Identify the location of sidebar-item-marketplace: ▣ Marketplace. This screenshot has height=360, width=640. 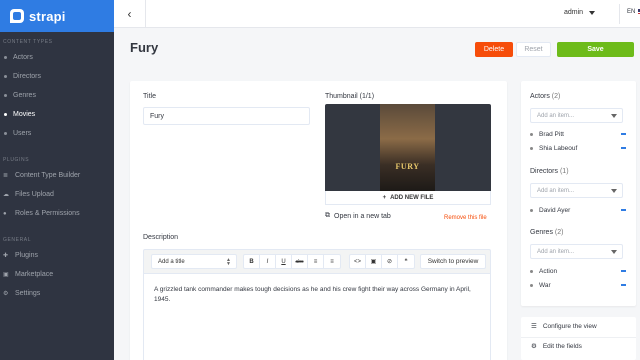
(57, 274).